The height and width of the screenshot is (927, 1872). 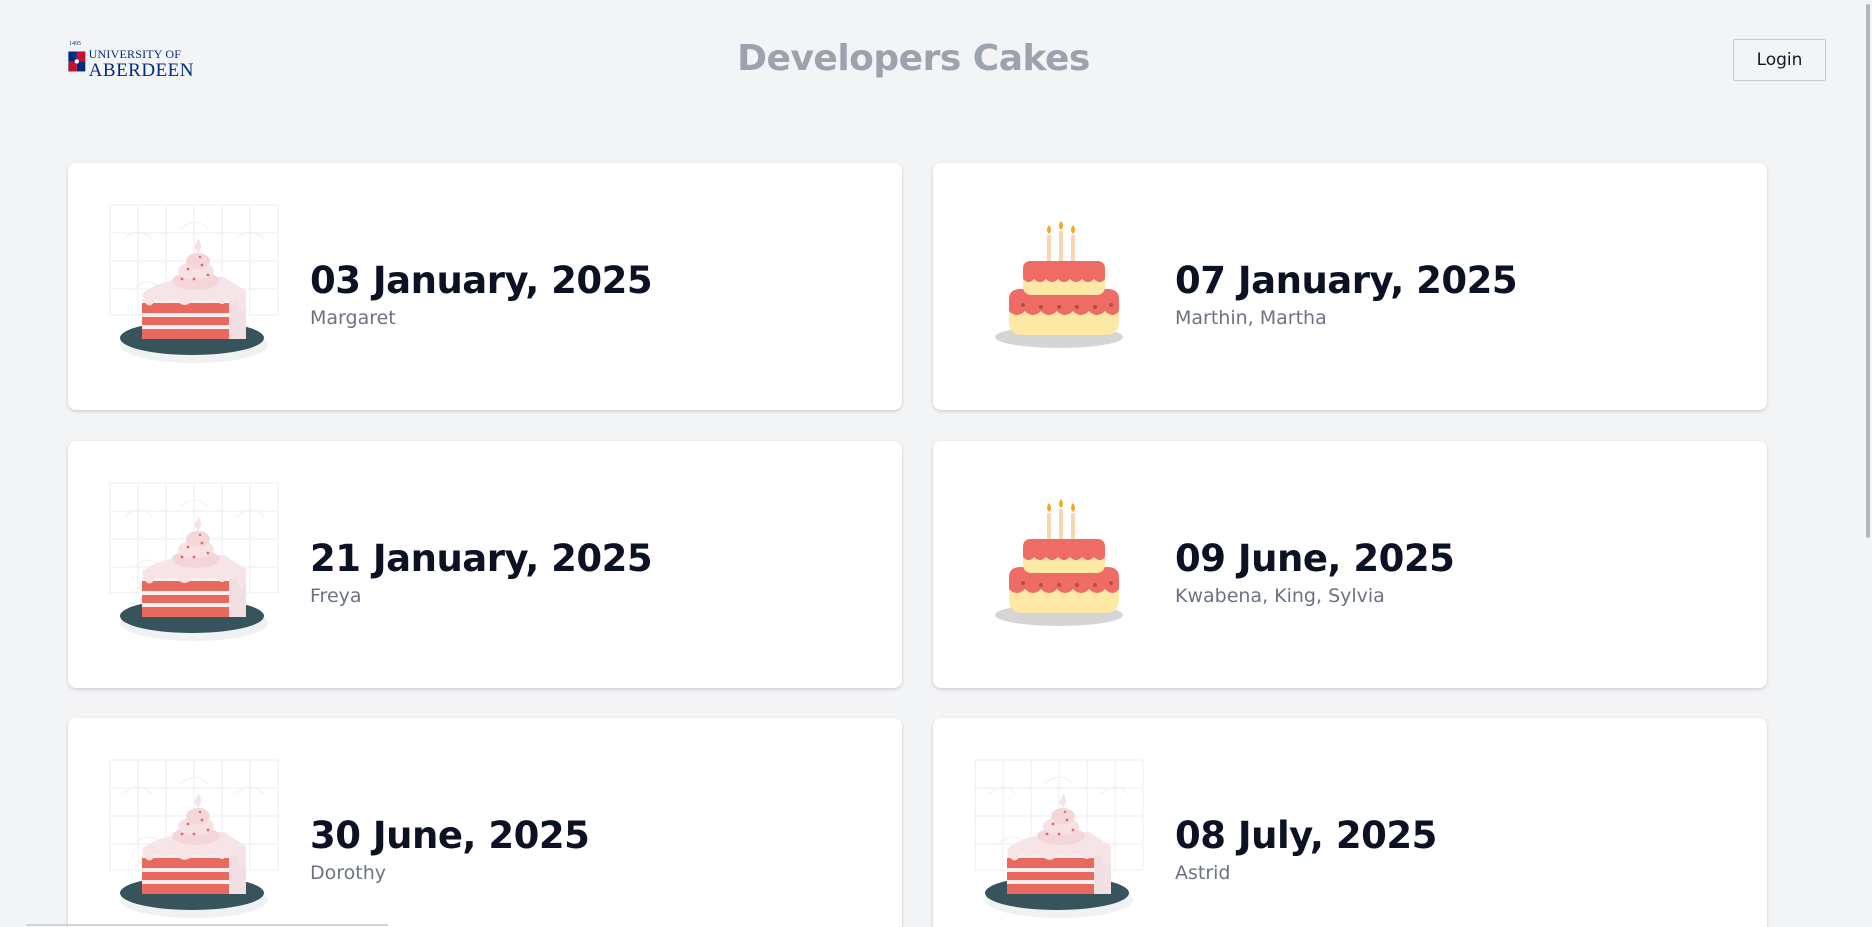 I want to click on card-names: Astrid, so click(x=1203, y=873).